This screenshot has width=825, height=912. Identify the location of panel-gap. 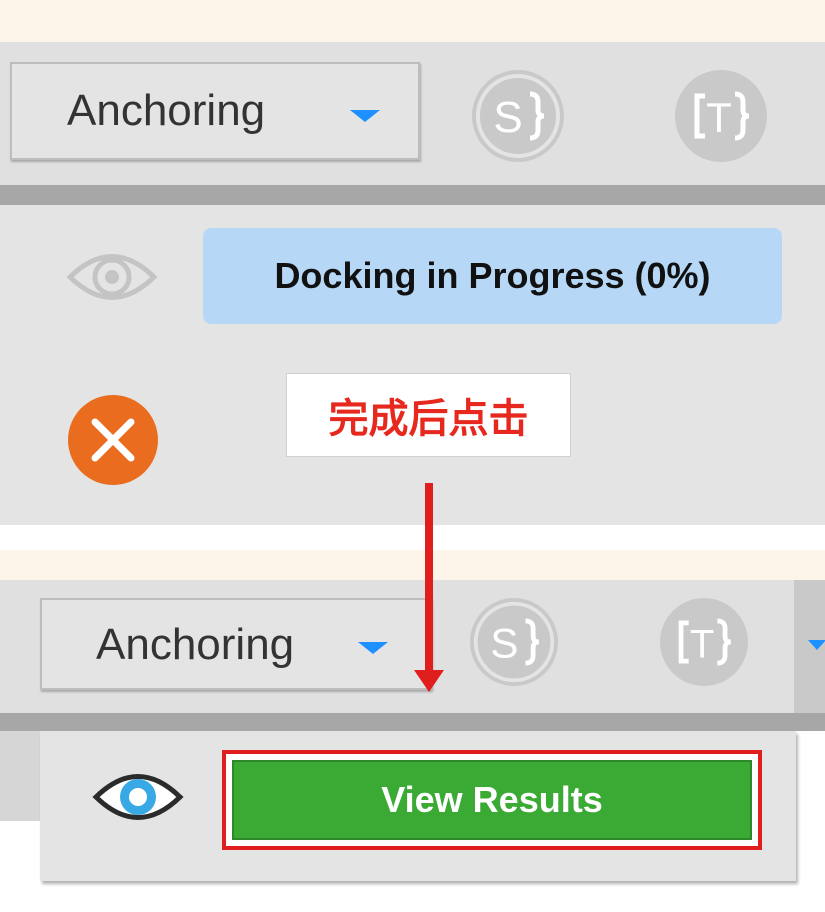
(412, 537).